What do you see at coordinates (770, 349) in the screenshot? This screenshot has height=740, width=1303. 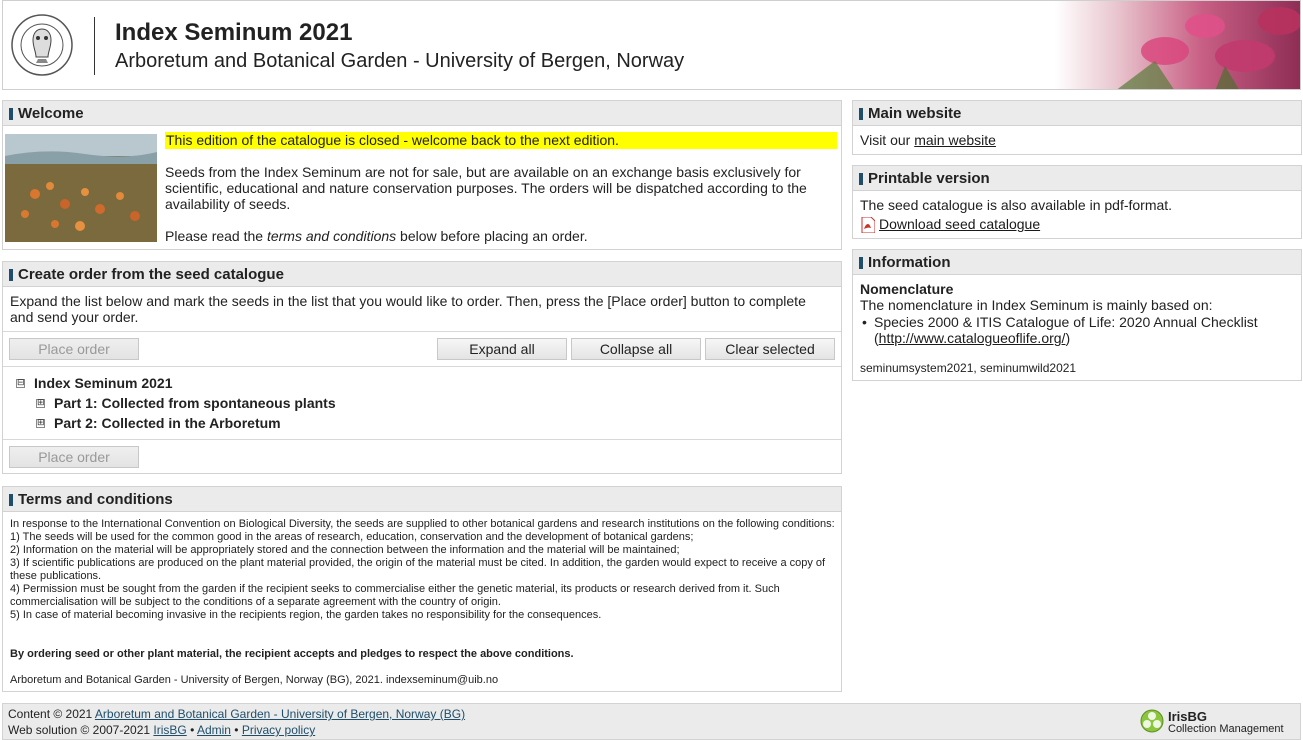 I see `clear-selected-button: Clear selected` at bounding box center [770, 349].